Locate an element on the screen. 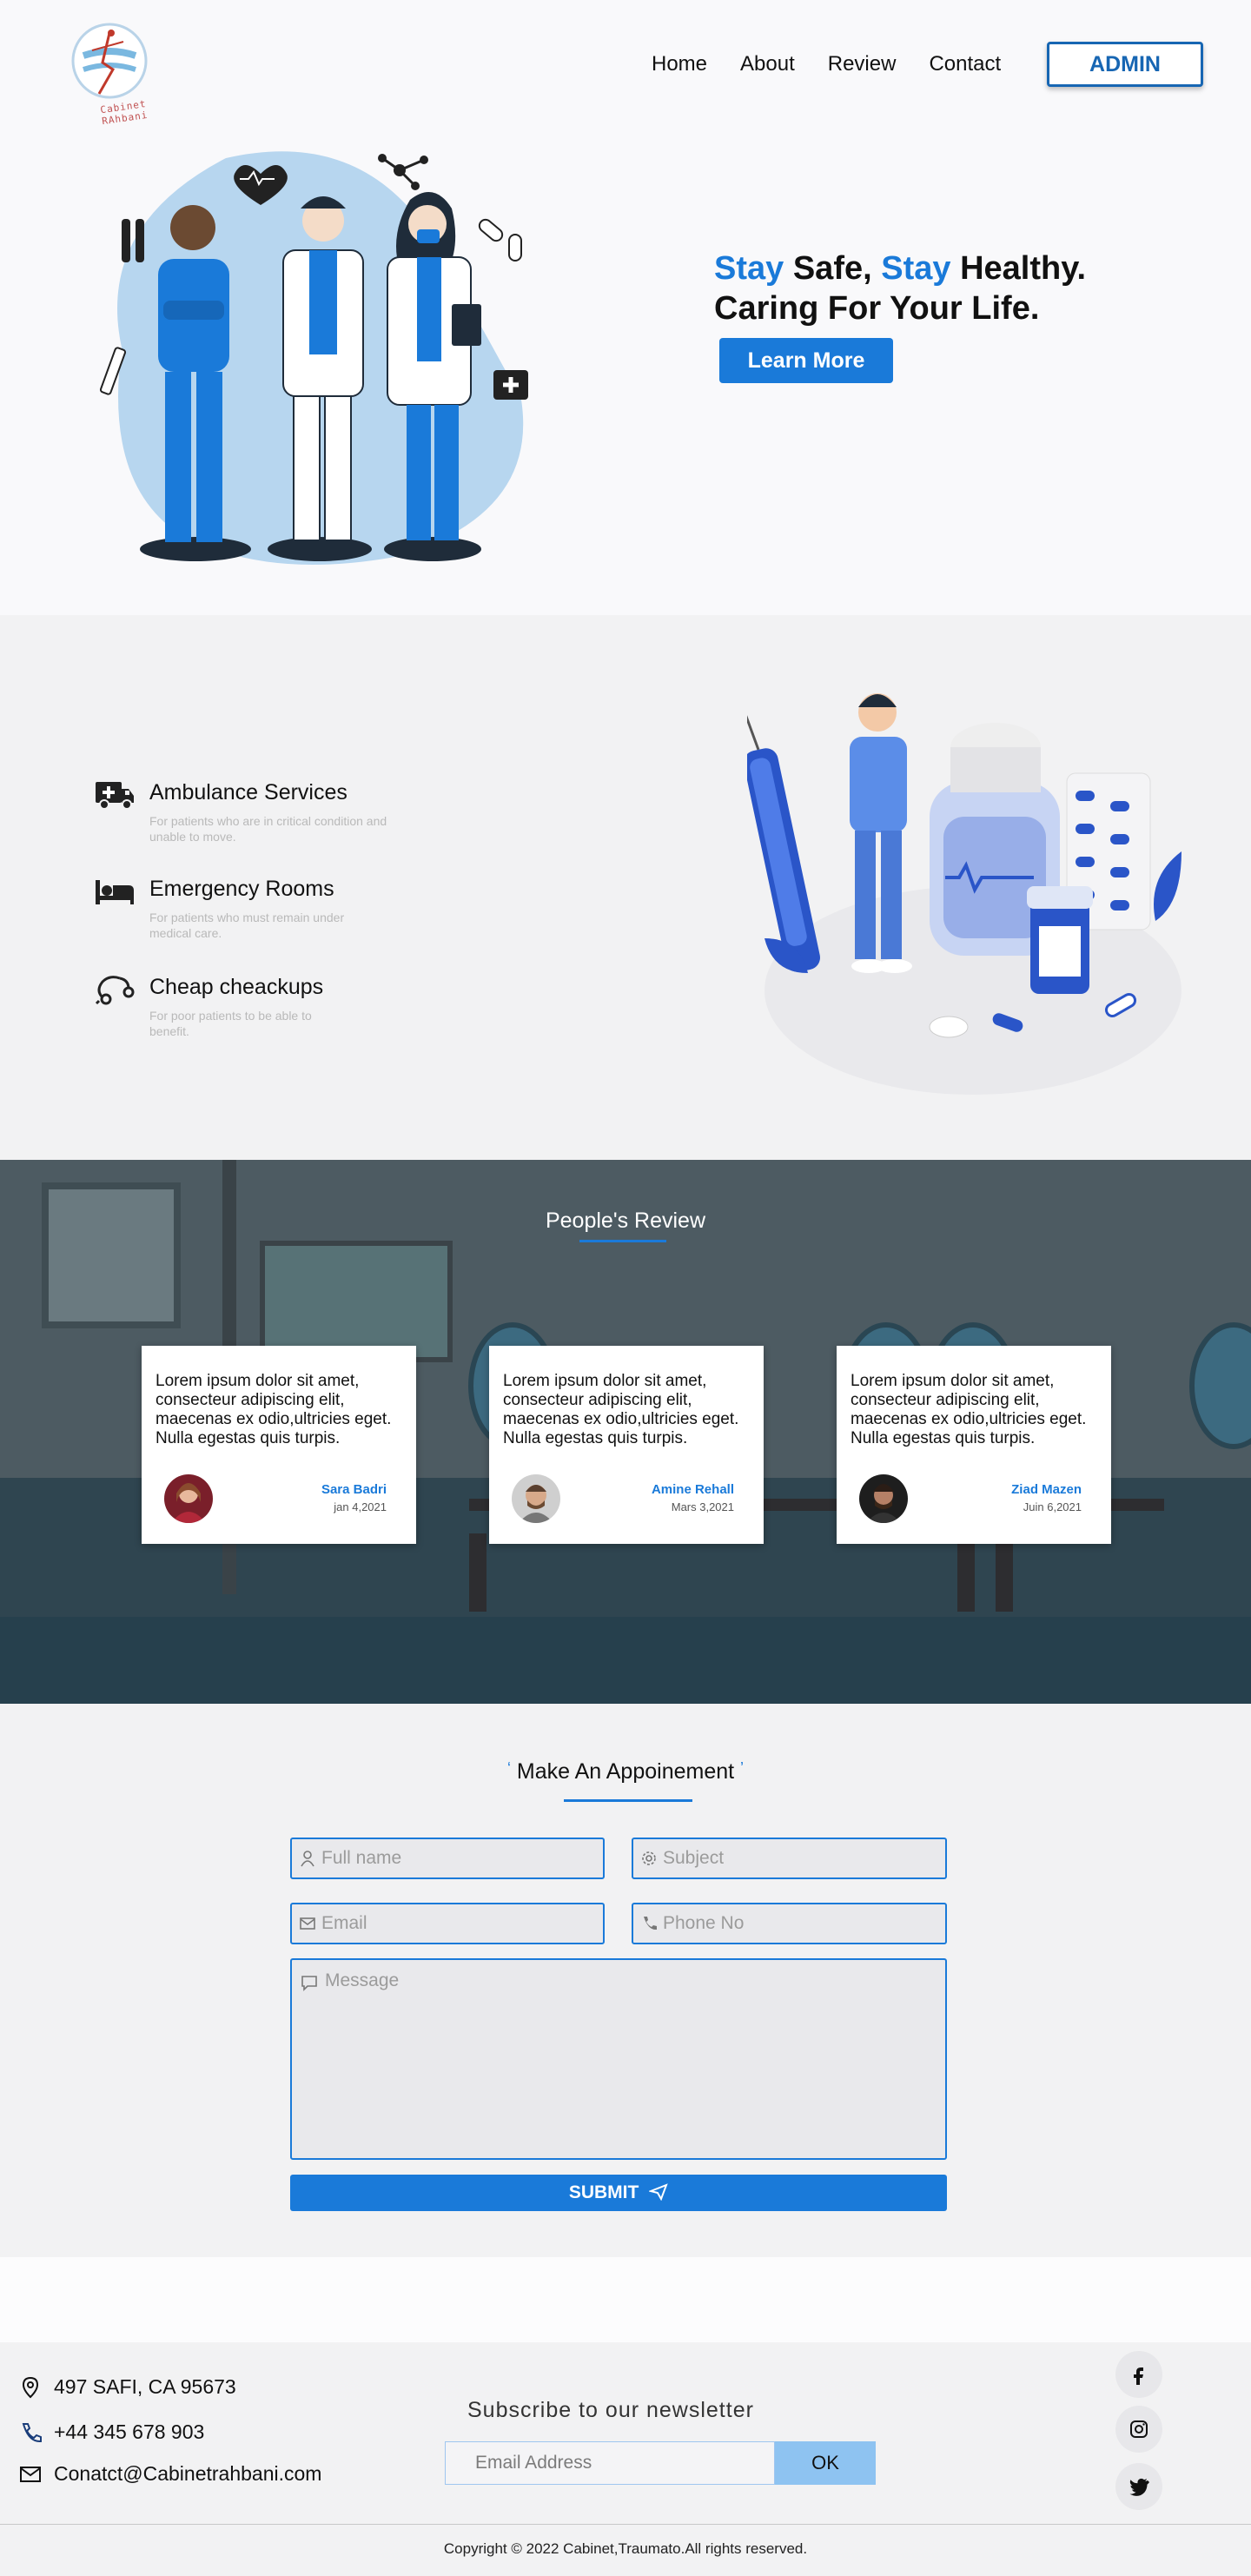 The height and width of the screenshot is (2576, 1251). quote-mark-icon: ‘ is located at coordinates (508, 1768).